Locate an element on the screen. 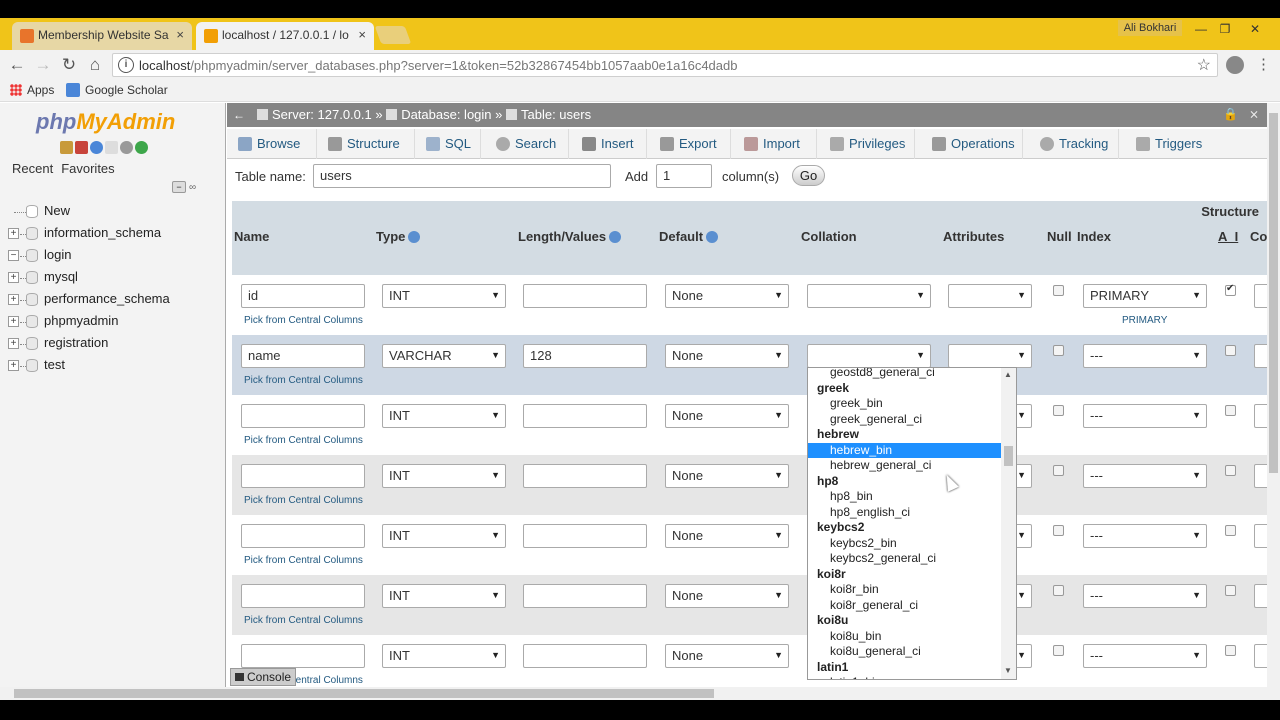 This screenshot has height=720, width=1280. dropdown-option: koi8u_bin is located at coordinates (904, 637).